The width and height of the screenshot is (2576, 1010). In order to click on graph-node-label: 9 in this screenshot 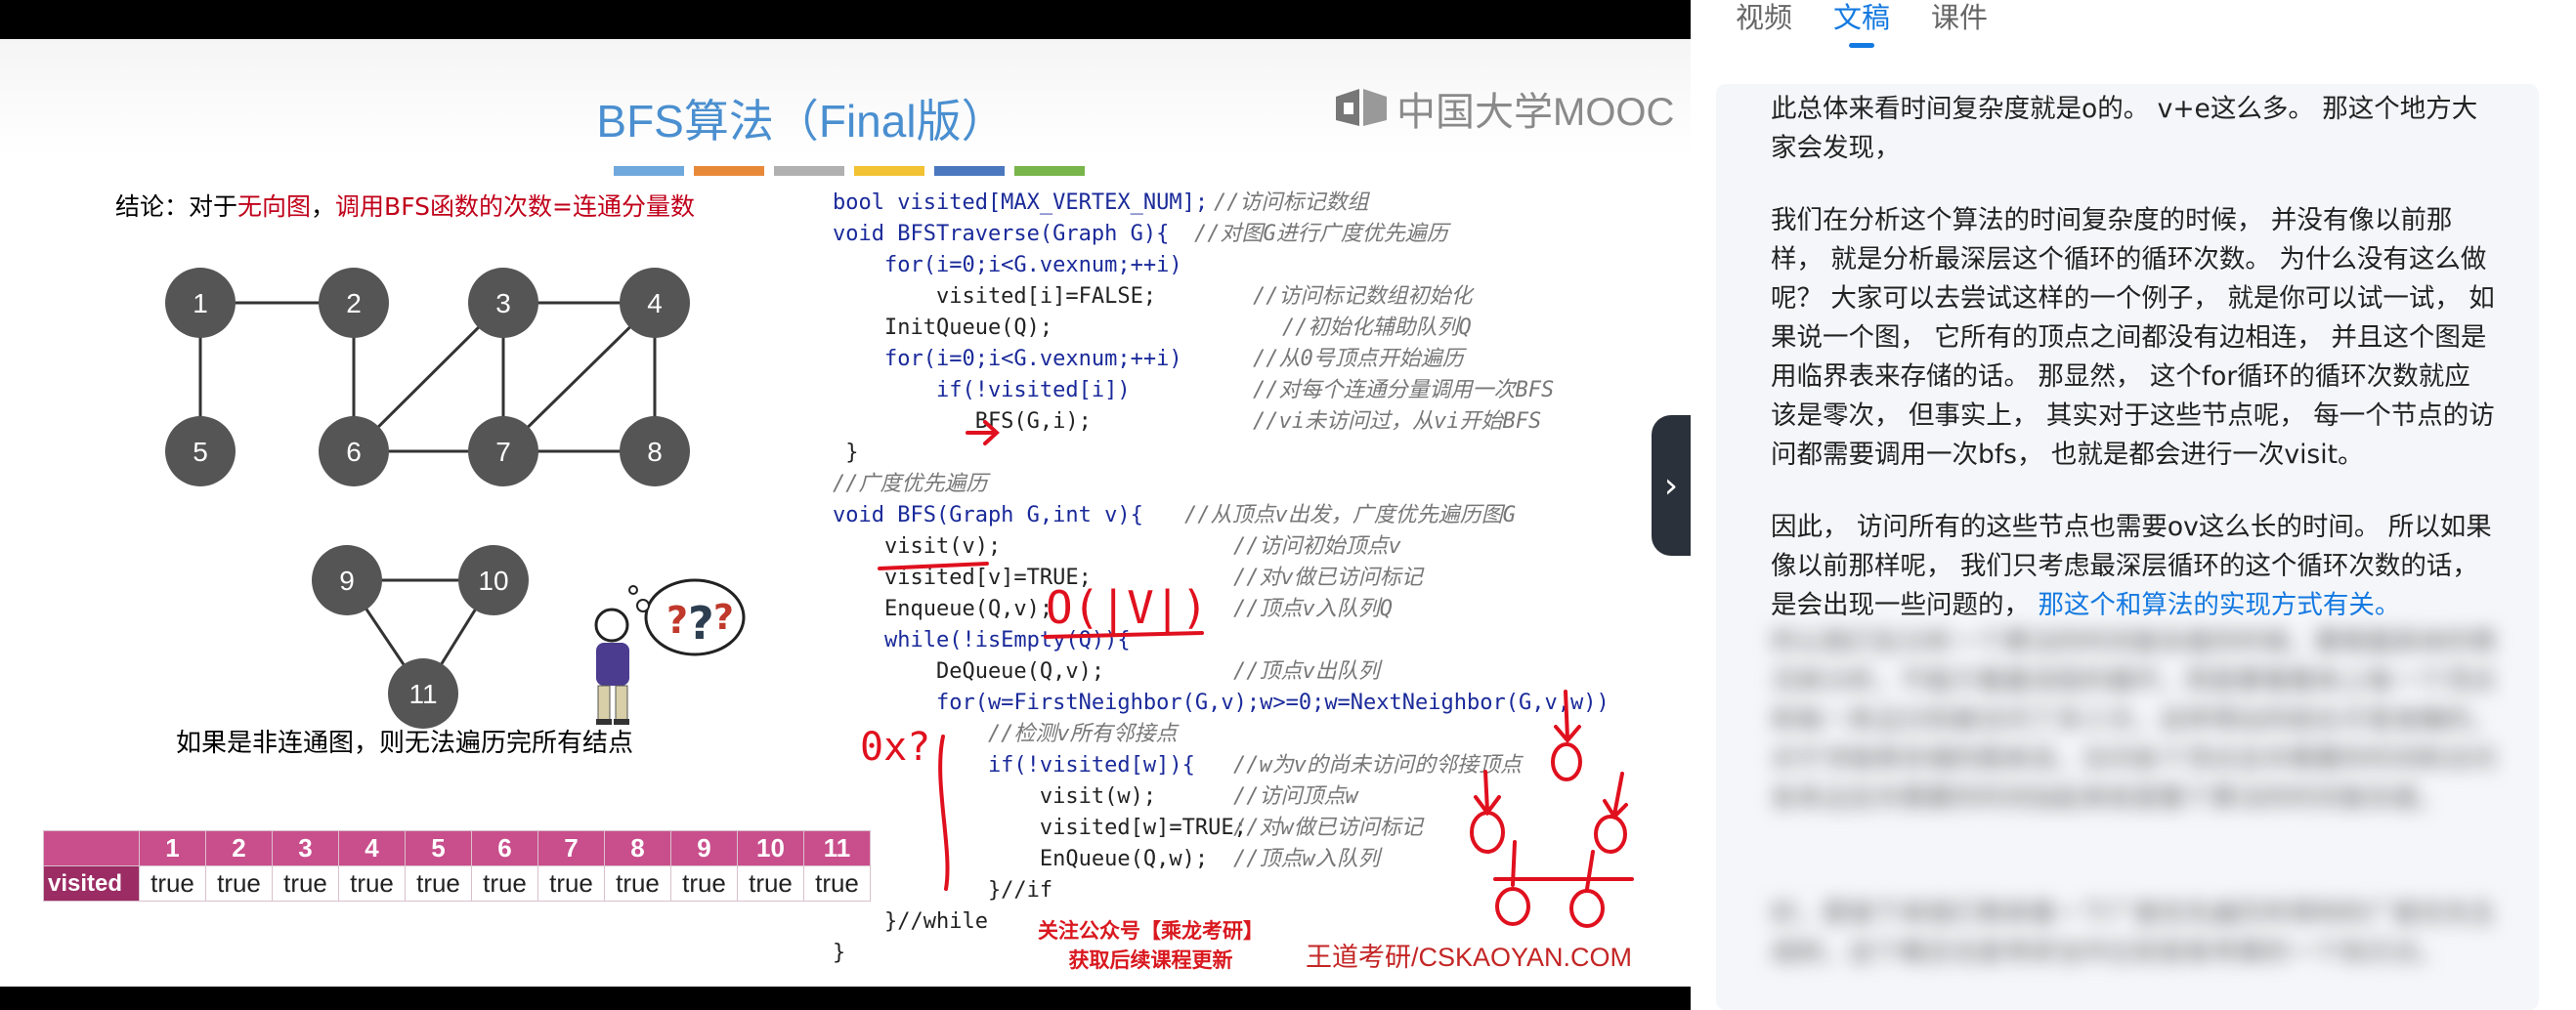, I will do `click(347, 581)`.